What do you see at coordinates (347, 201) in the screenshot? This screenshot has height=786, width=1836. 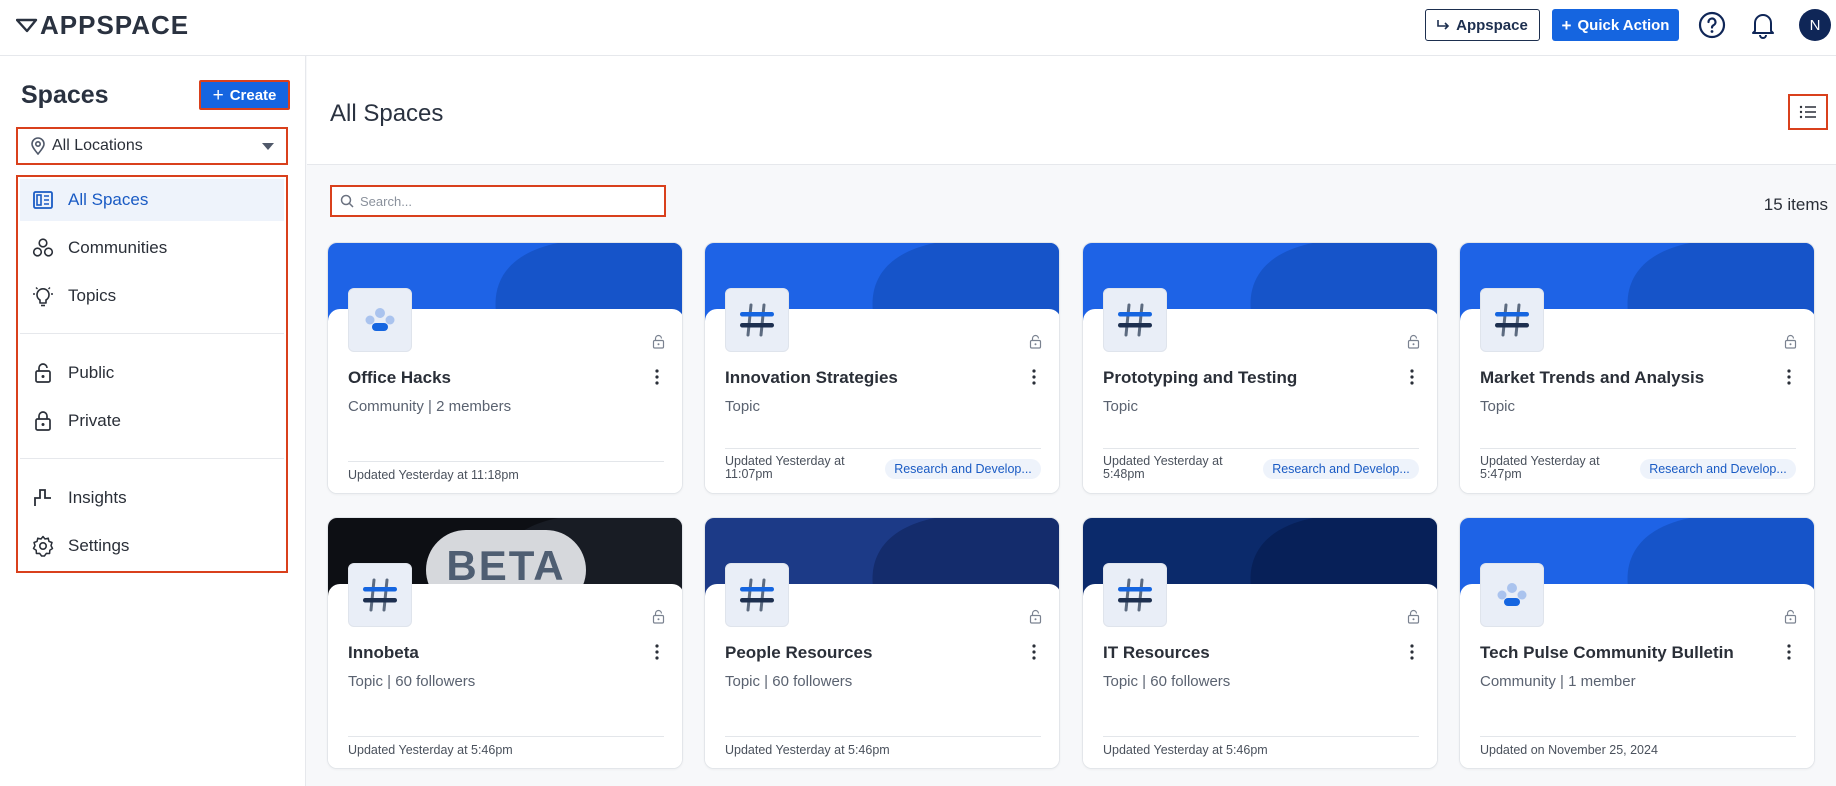 I see `search-icon` at bounding box center [347, 201].